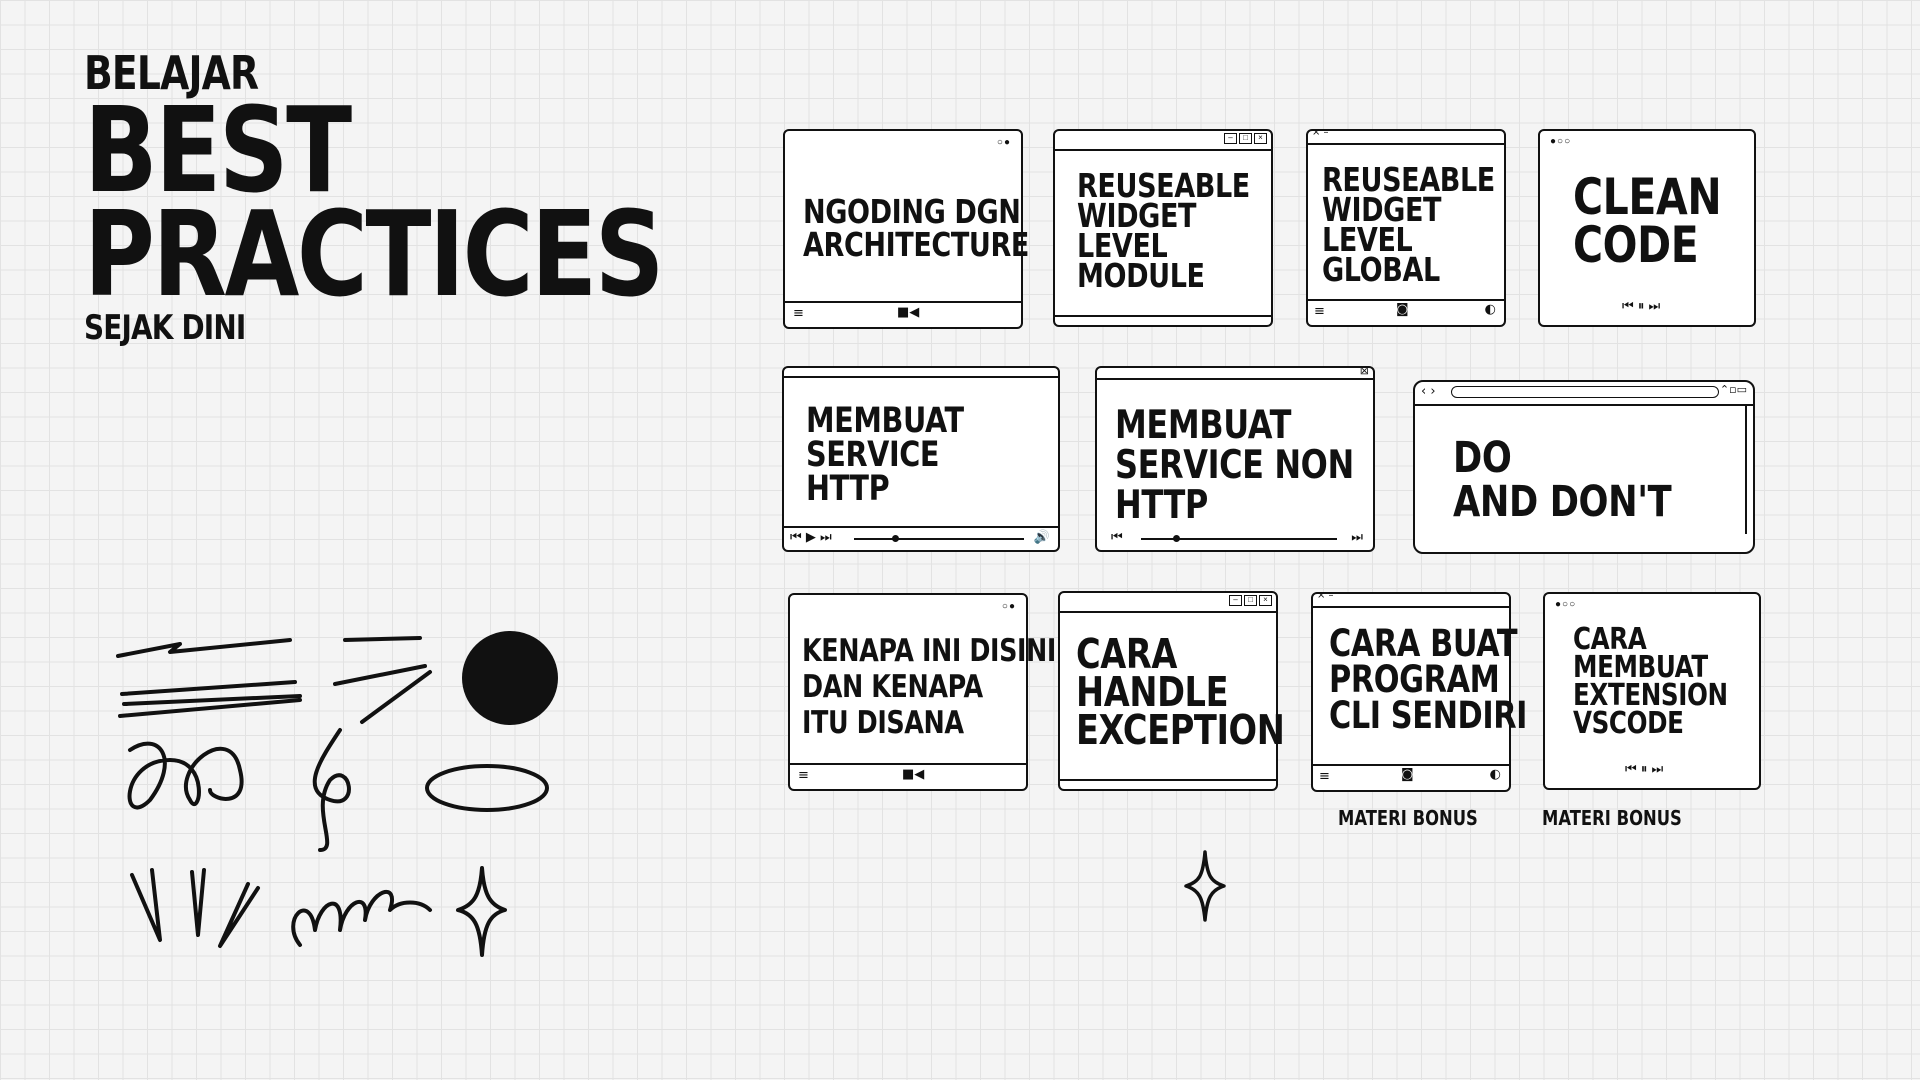 Image resolution: width=1920 pixels, height=1080 pixels. What do you see at coordinates (1428, 391) in the screenshot?
I see `nav-arrows-icon: ‹ ›` at bounding box center [1428, 391].